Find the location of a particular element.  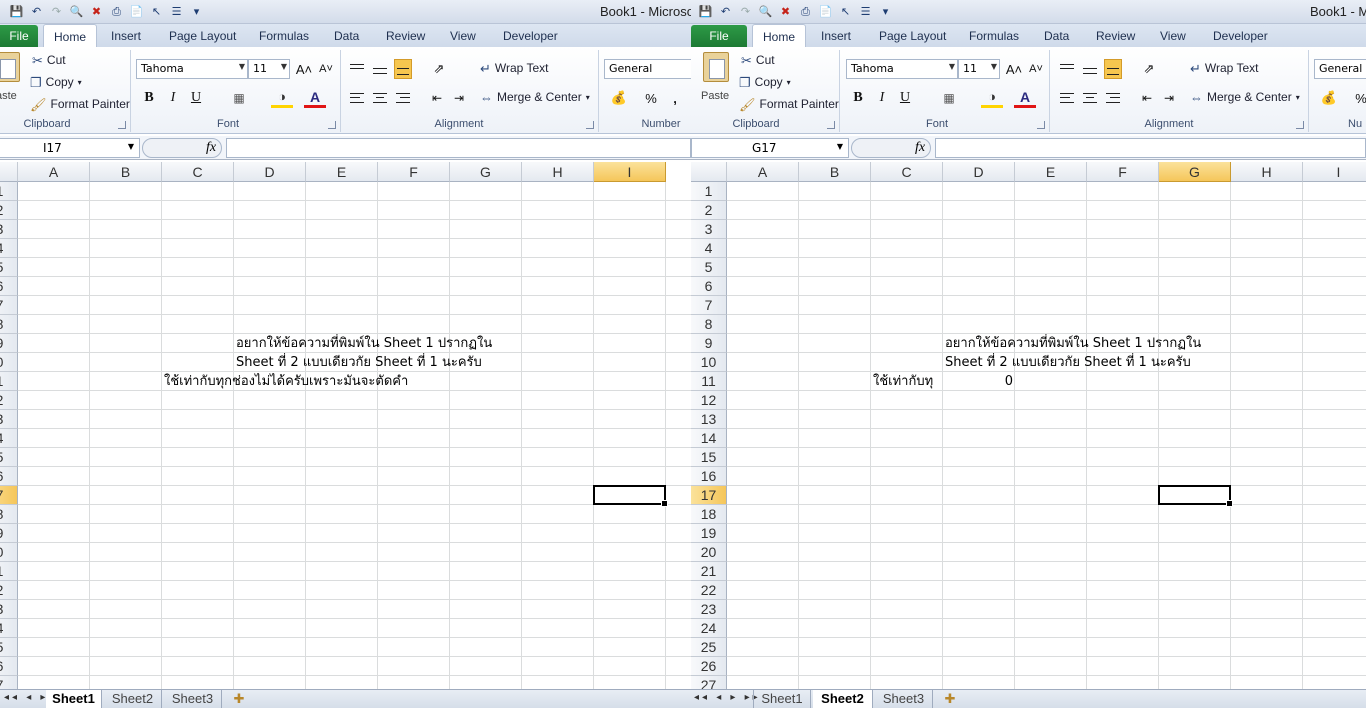

row-header-26: 6 is located at coordinates (9, 666).